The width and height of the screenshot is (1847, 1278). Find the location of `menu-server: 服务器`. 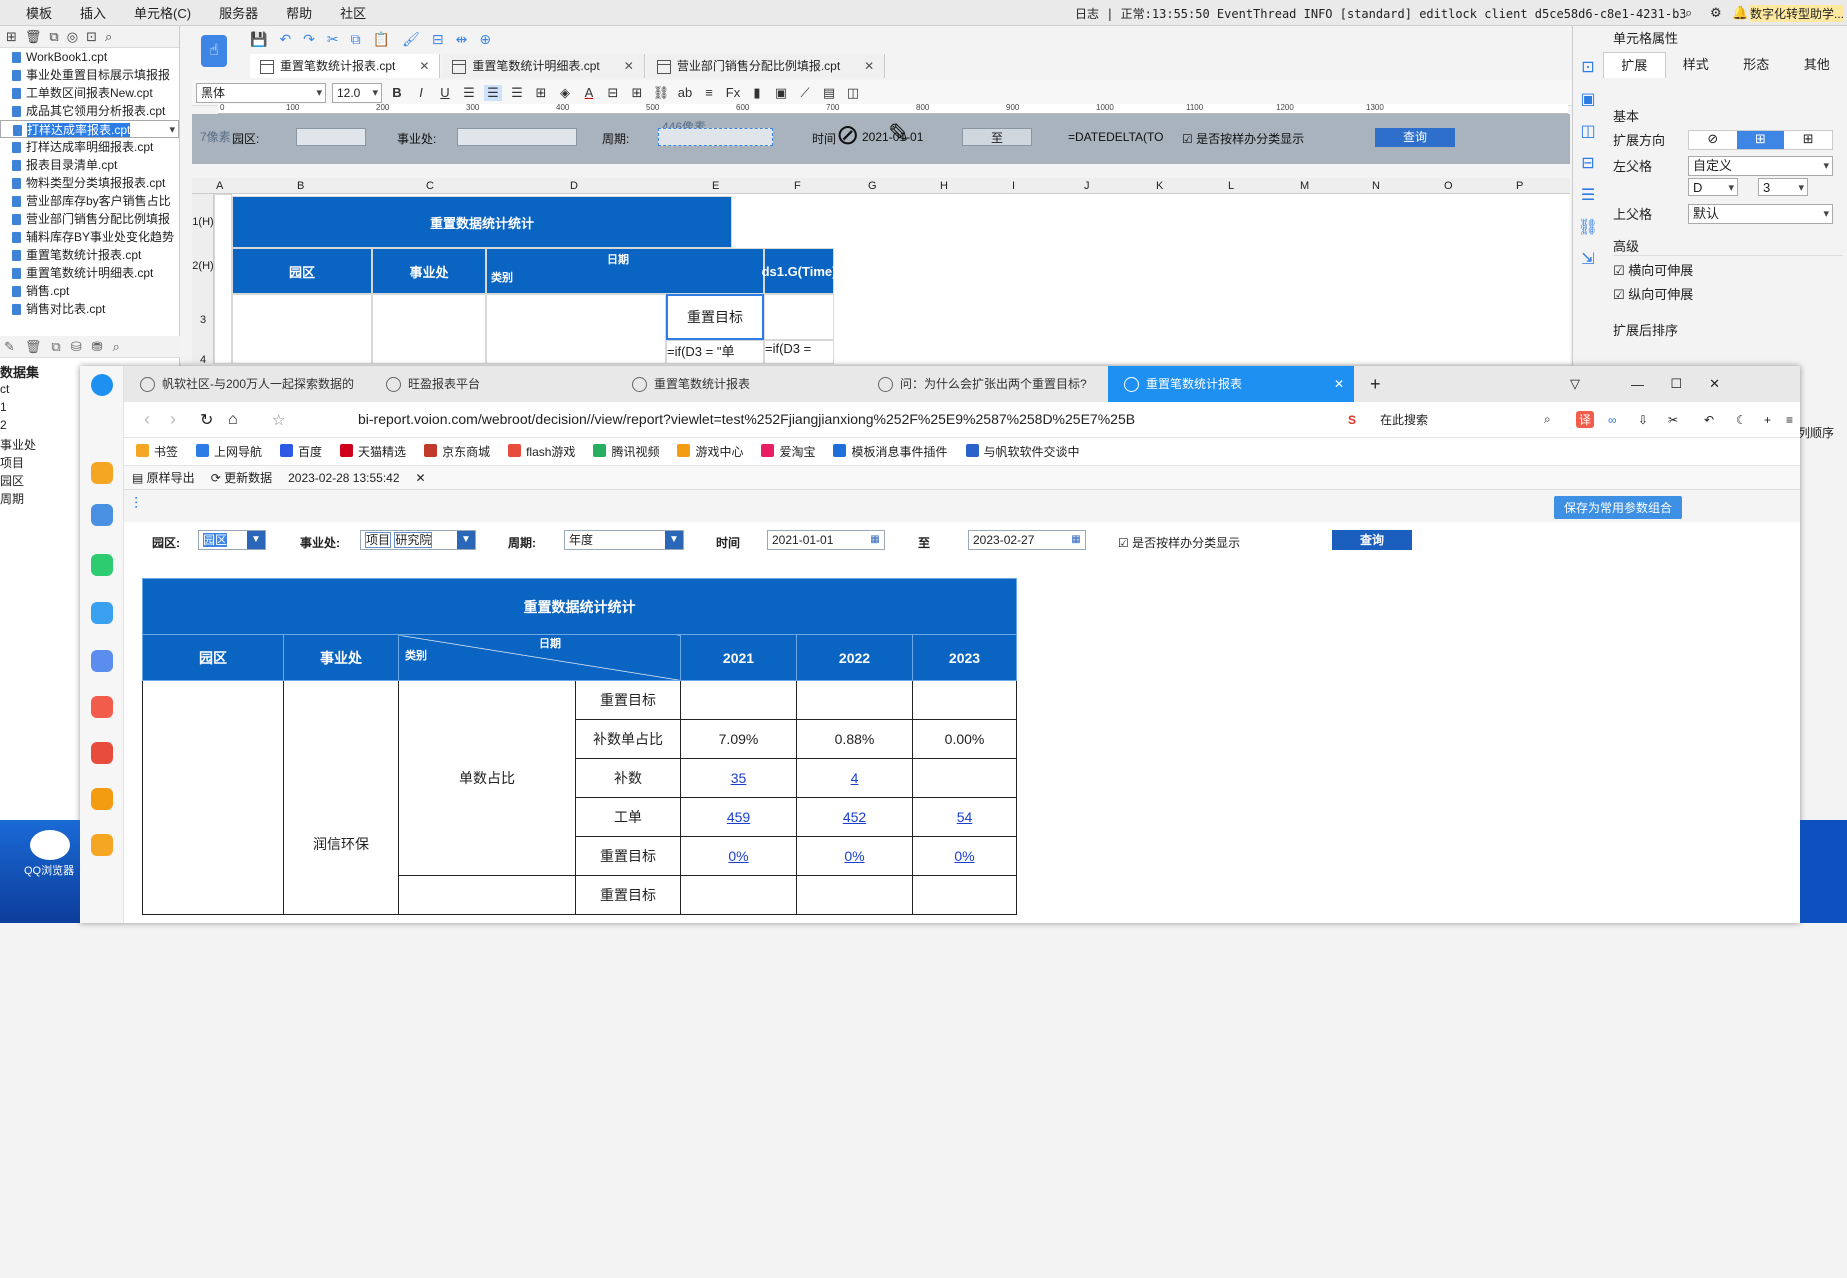

menu-server: 服务器 is located at coordinates (238, 12).